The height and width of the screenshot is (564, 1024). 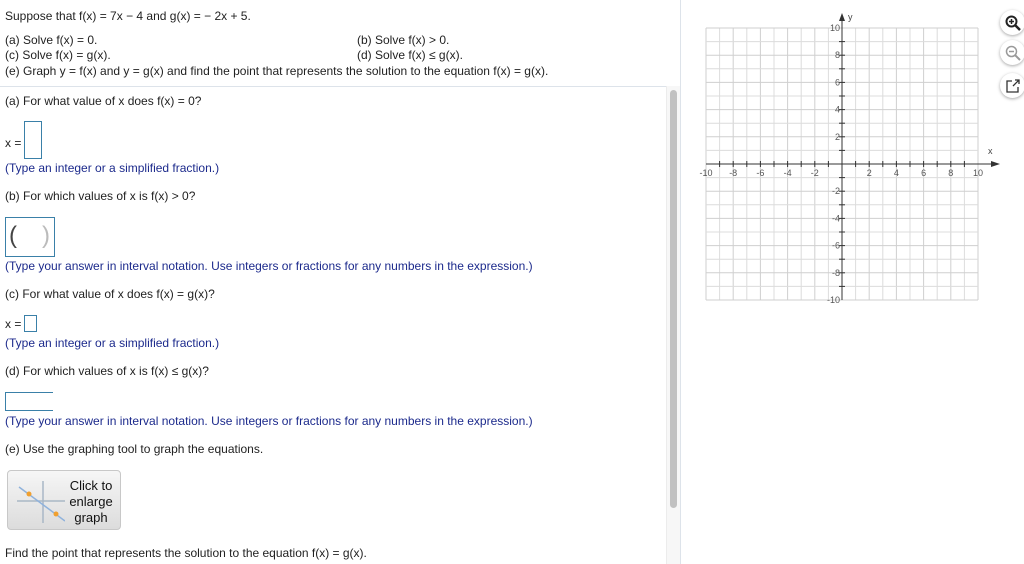 What do you see at coordinates (760, 173) in the screenshot?
I see `x-tick-label: -6` at bounding box center [760, 173].